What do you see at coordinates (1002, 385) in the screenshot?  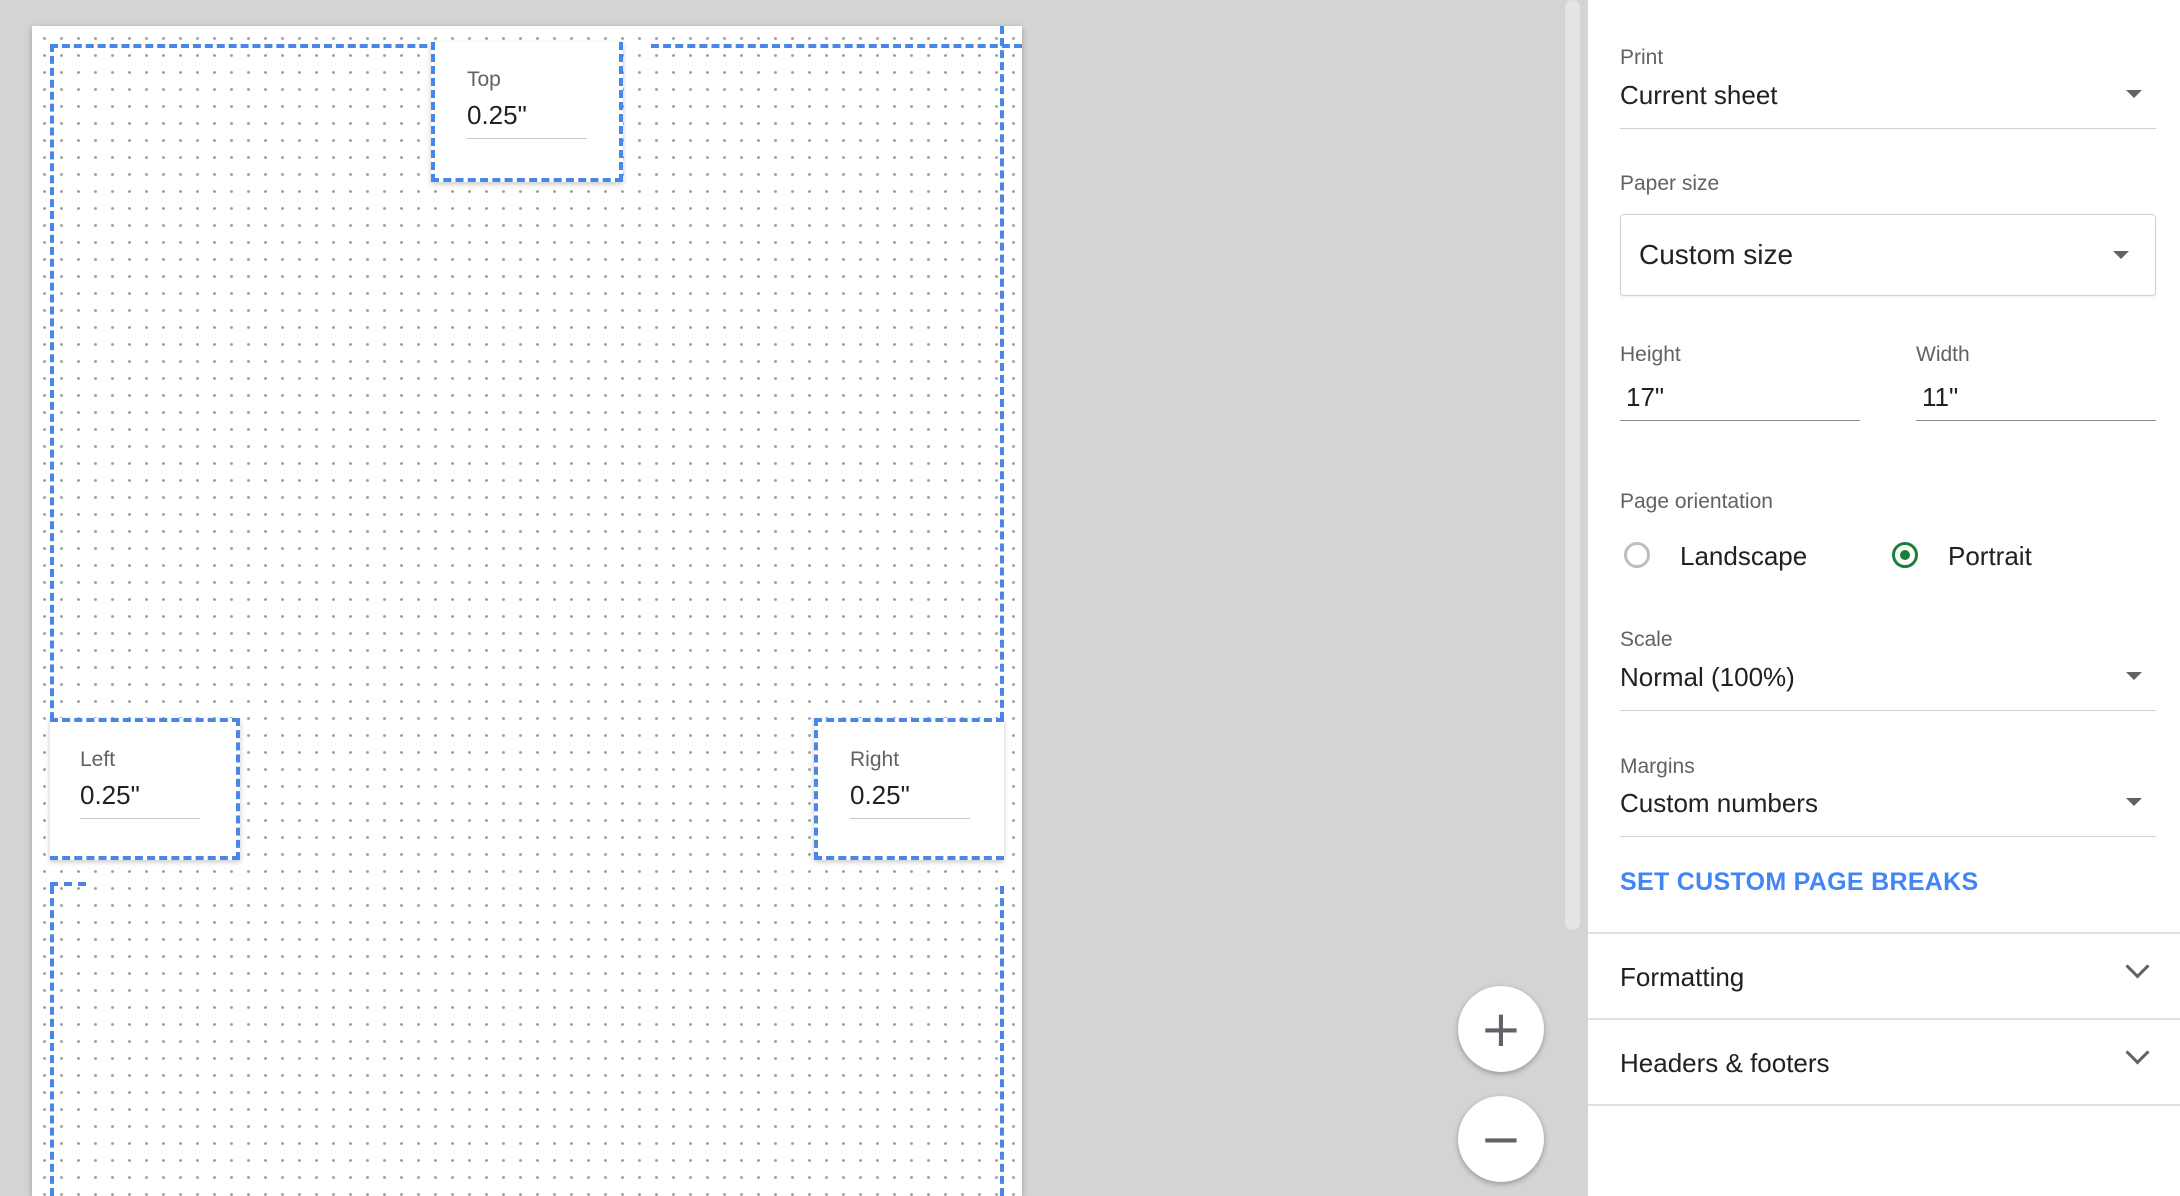 I see `margin-guide-right-upper` at bounding box center [1002, 385].